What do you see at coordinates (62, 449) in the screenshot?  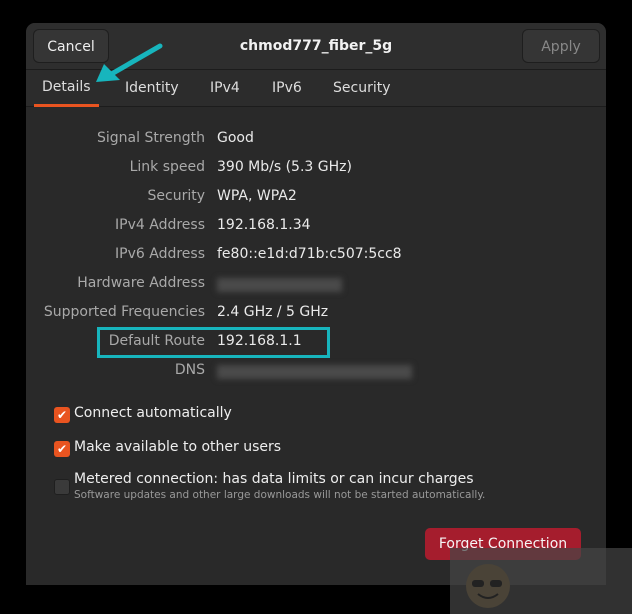 I see `make-available-checkbox: ✔` at bounding box center [62, 449].